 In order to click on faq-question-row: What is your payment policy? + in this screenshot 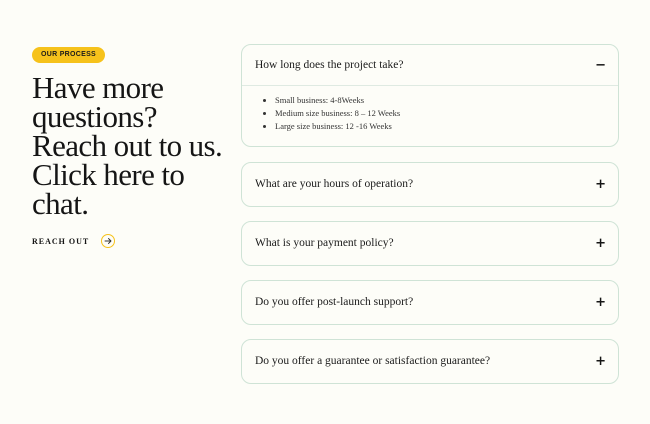, I will do `click(430, 243)`.